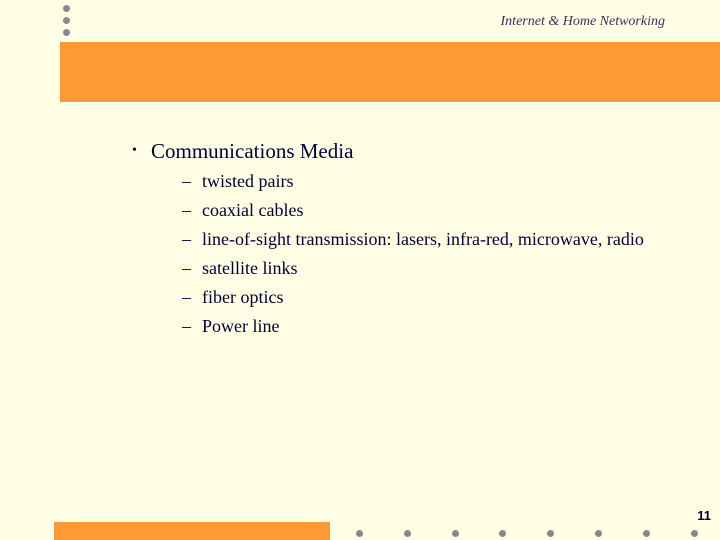 The width and height of the screenshot is (720, 540). What do you see at coordinates (427, 210) in the screenshot?
I see `list-item: – coaxial cables` at bounding box center [427, 210].